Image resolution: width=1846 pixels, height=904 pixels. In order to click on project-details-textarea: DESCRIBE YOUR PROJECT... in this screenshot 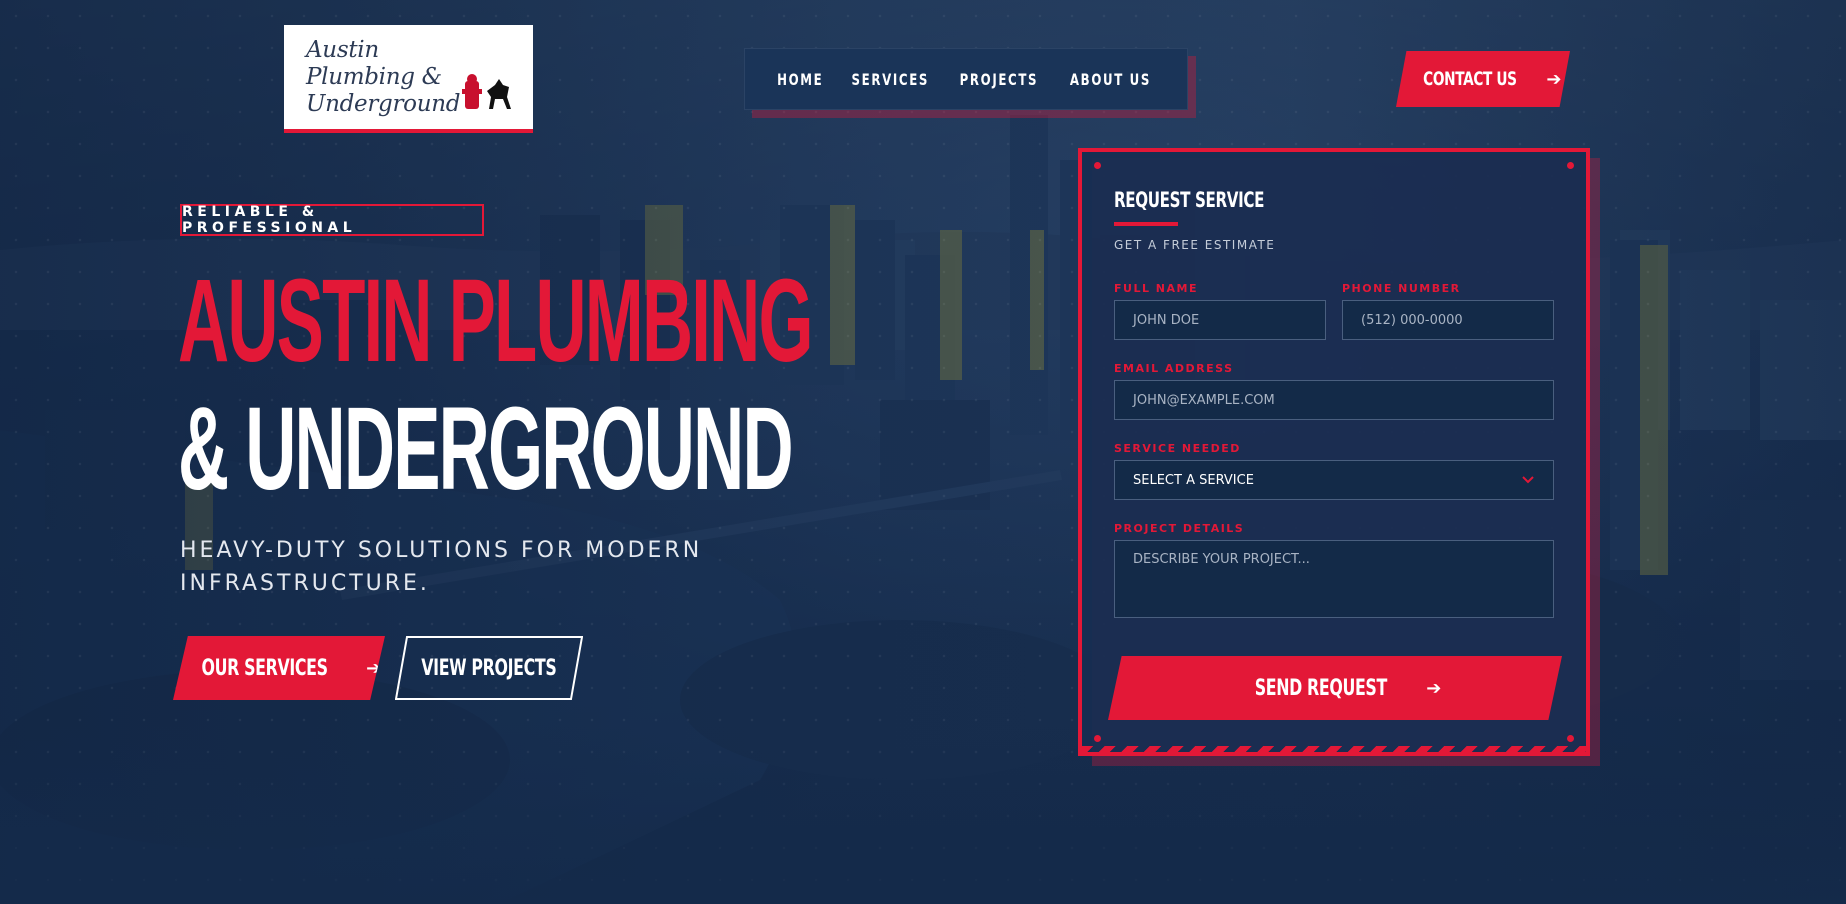, I will do `click(1334, 579)`.